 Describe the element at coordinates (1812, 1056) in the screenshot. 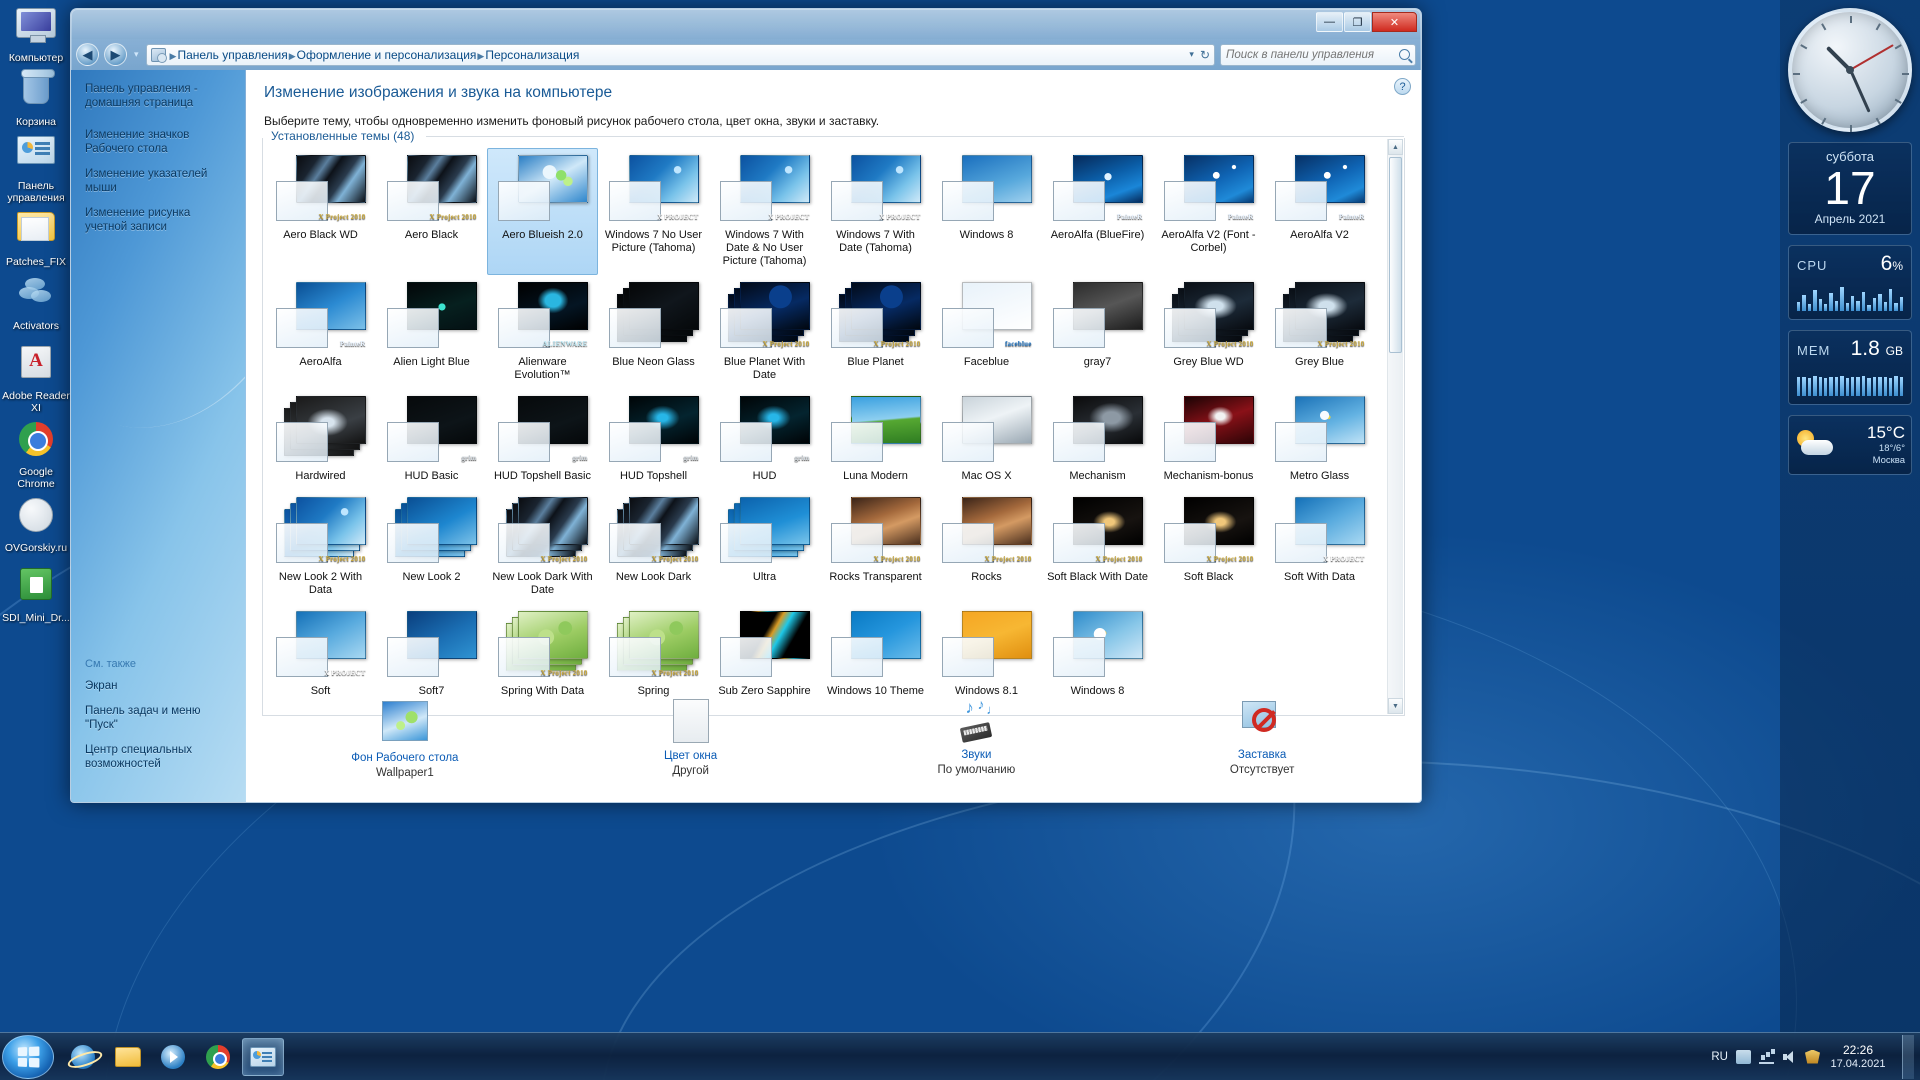

I see `shield-icon` at that location.